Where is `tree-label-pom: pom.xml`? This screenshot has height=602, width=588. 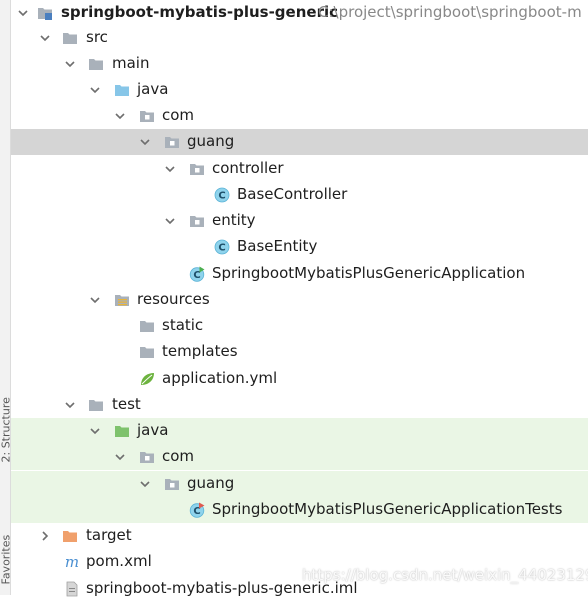
tree-label-pom: pom.xml is located at coordinates (119, 561).